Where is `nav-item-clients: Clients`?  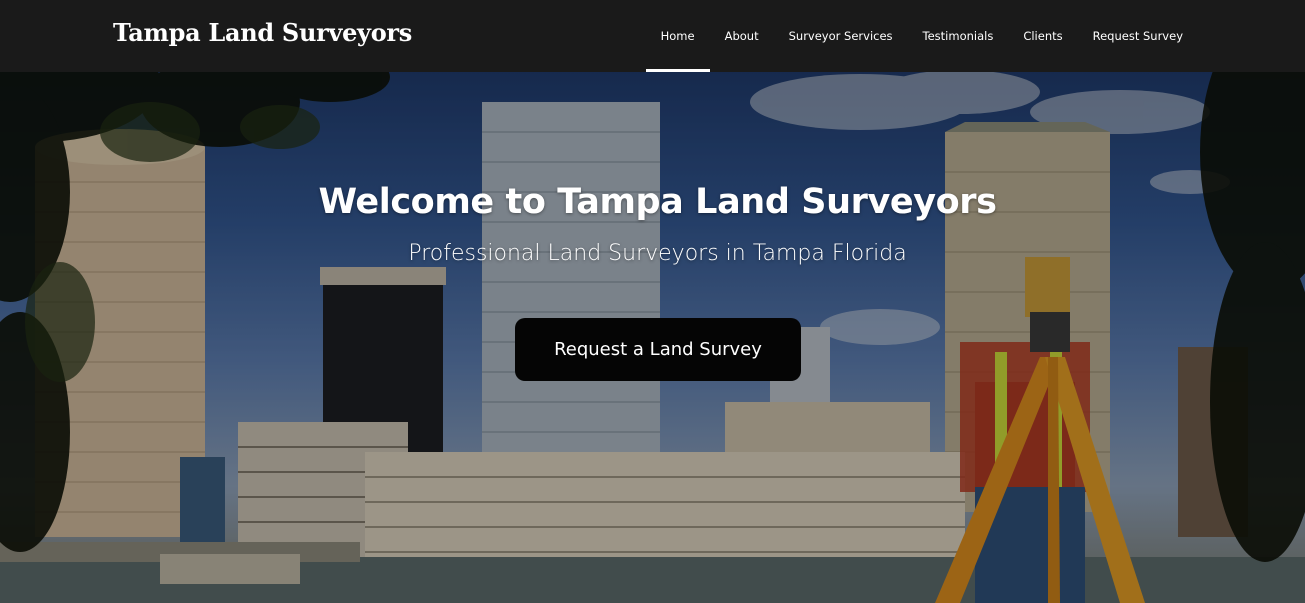 nav-item-clients: Clients is located at coordinates (1042, 36).